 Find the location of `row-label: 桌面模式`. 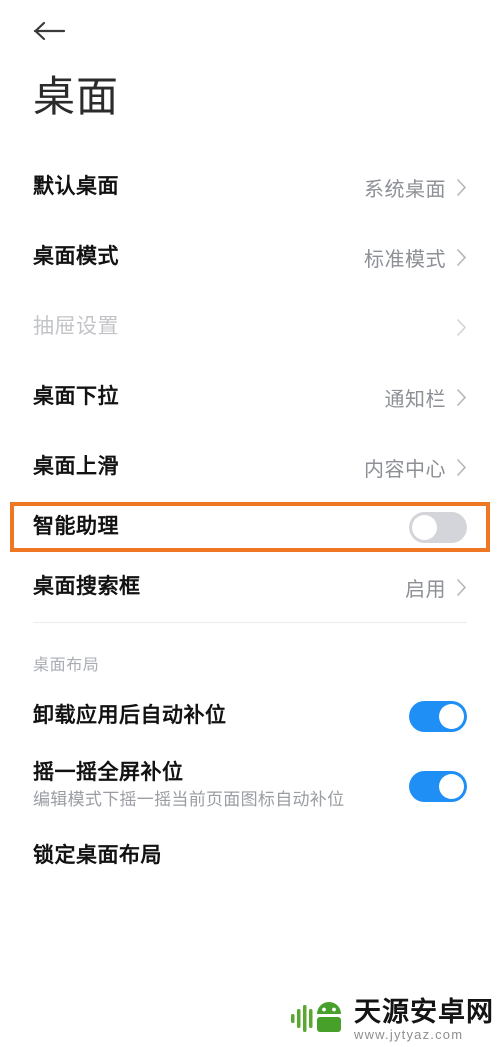

row-label: 桌面模式 is located at coordinates (76, 256).